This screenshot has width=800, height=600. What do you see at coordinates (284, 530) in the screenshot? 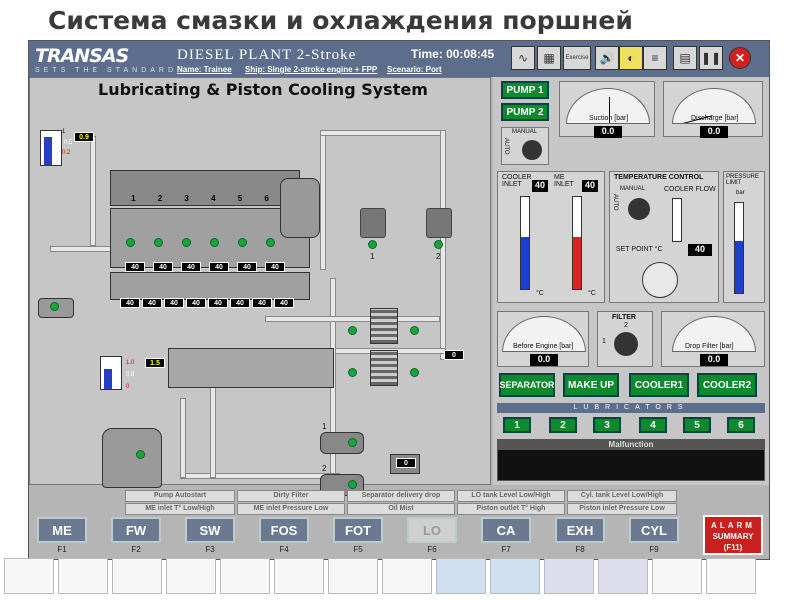
I see `fkey-fos: FOS` at bounding box center [284, 530].